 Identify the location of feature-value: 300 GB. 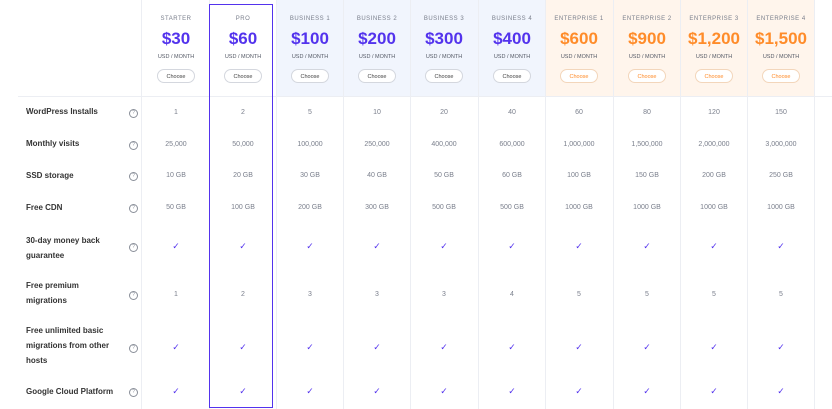
(377, 207).